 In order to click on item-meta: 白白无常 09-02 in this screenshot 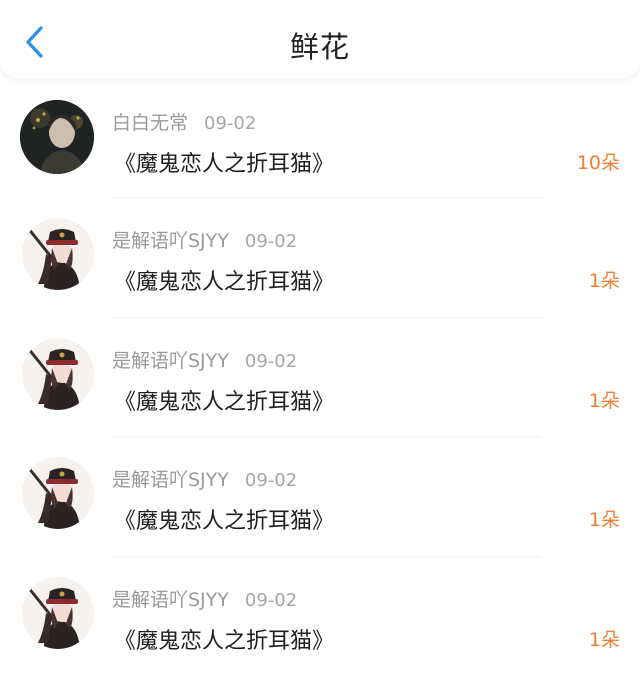, I will do `click(184, 121)`.